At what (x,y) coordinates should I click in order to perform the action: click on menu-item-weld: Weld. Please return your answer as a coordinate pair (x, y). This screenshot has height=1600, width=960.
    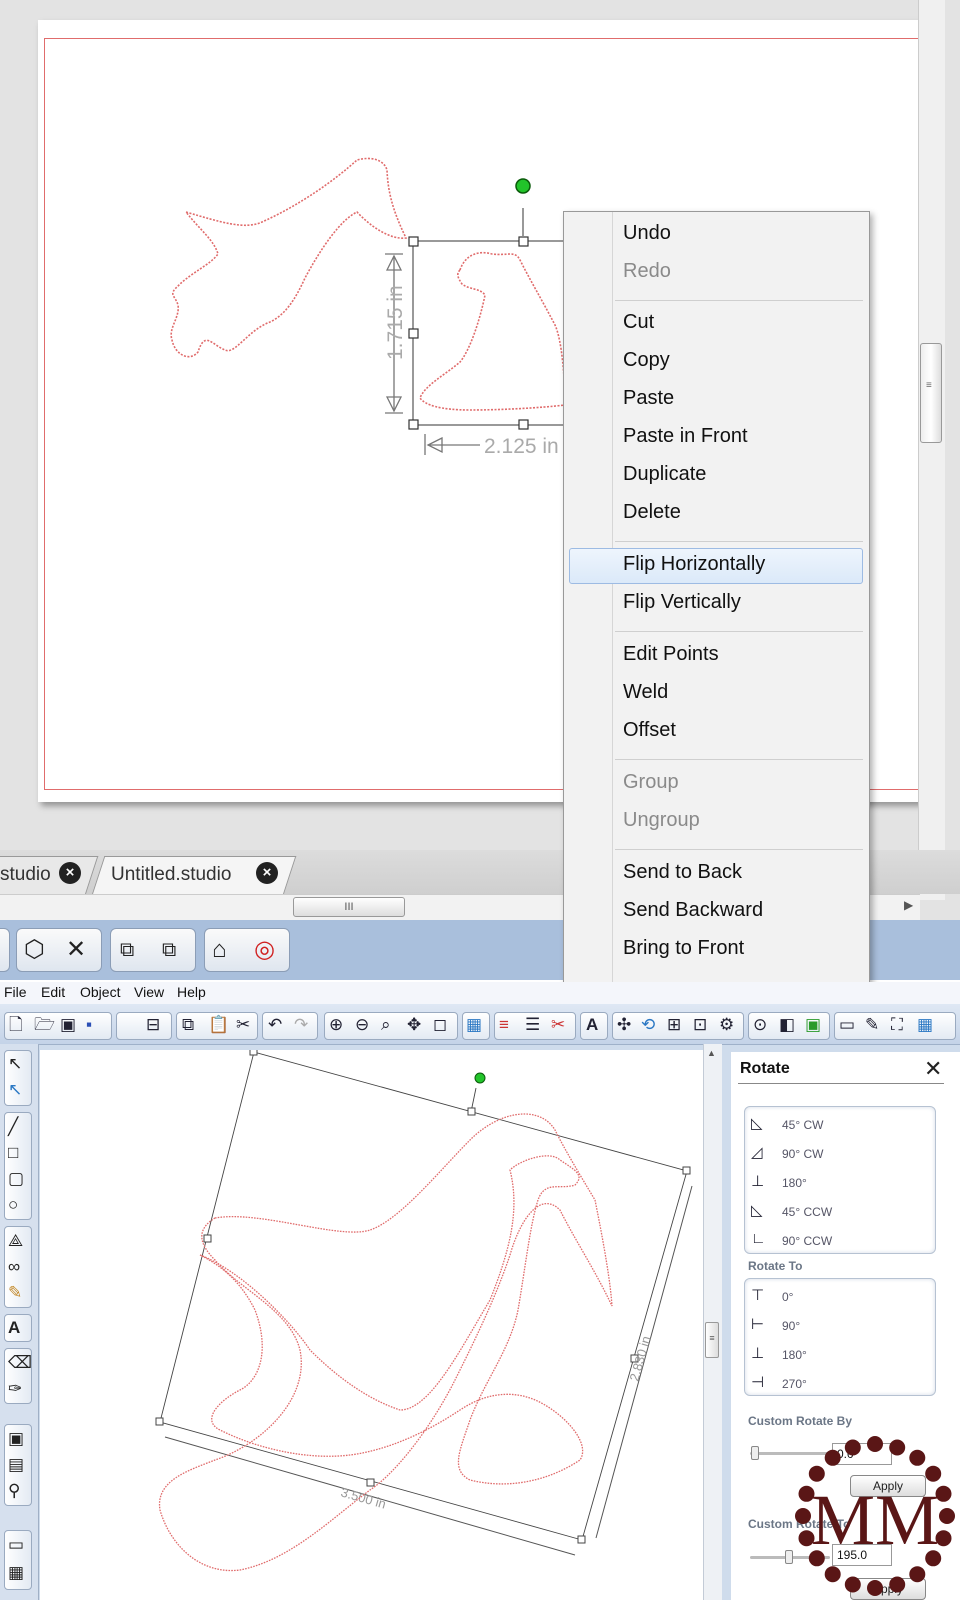
    Looking at the image, I should click on (645, 692).